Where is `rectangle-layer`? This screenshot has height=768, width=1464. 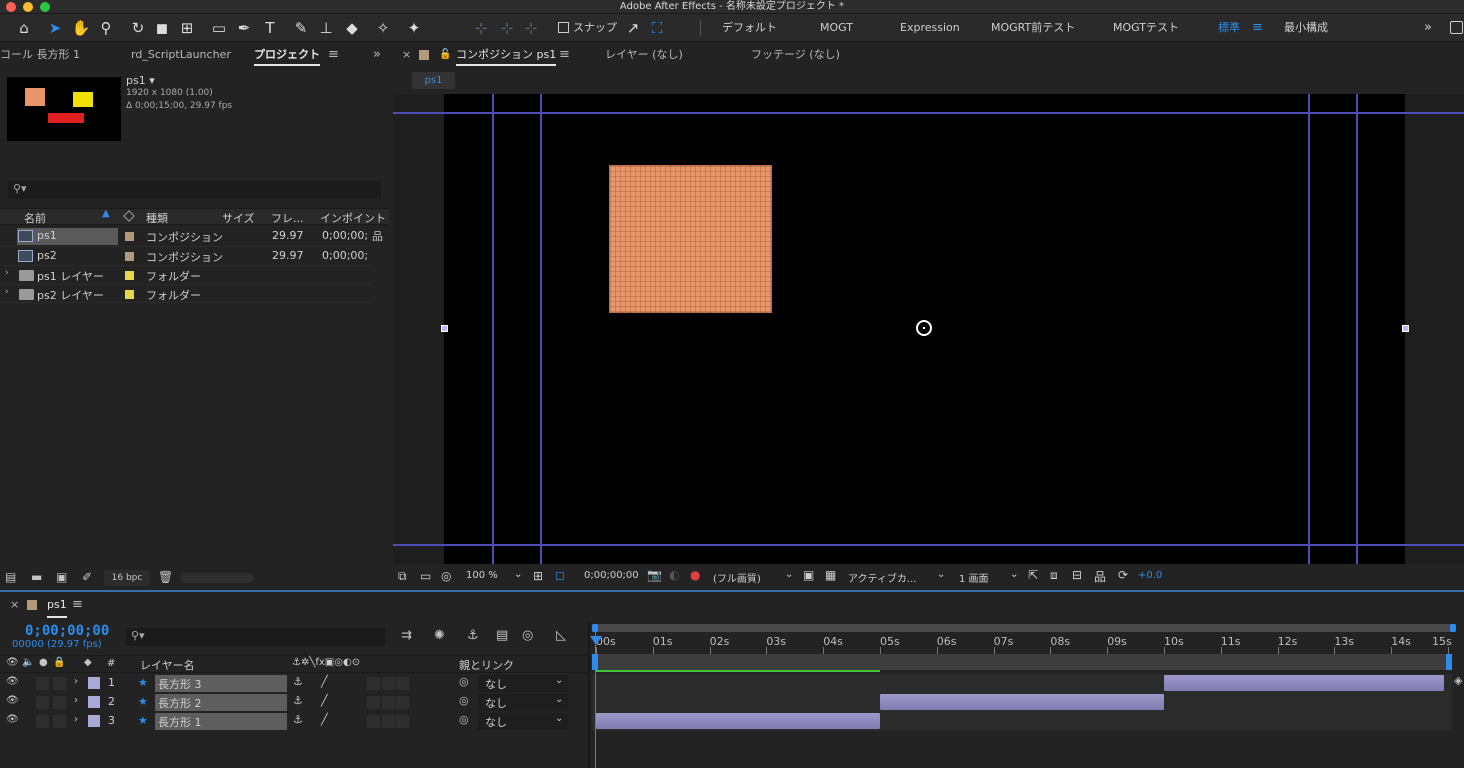
rectangle-layer is located at coordinates (690, 239).